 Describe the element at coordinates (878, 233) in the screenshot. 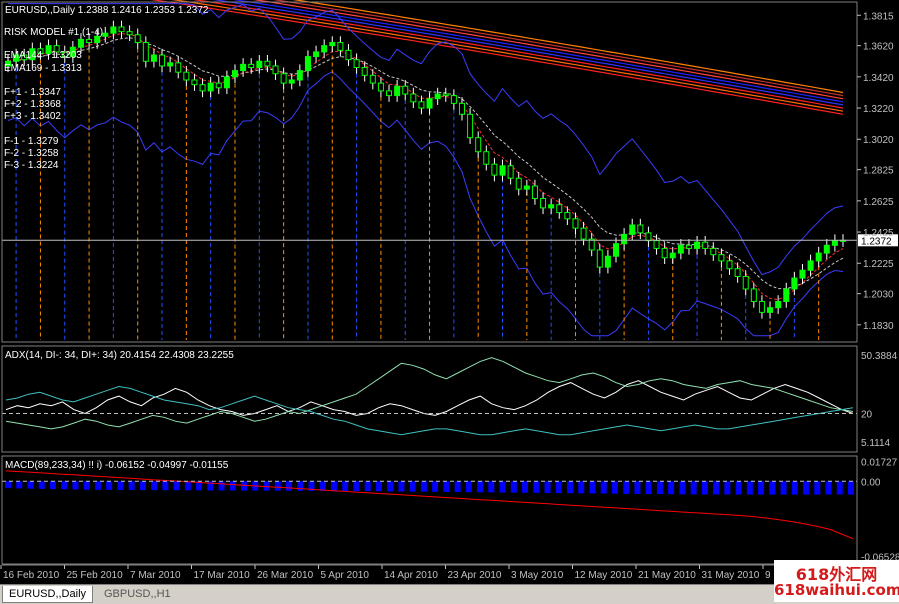

I see `price-tick-label: 1.2425` at that location.